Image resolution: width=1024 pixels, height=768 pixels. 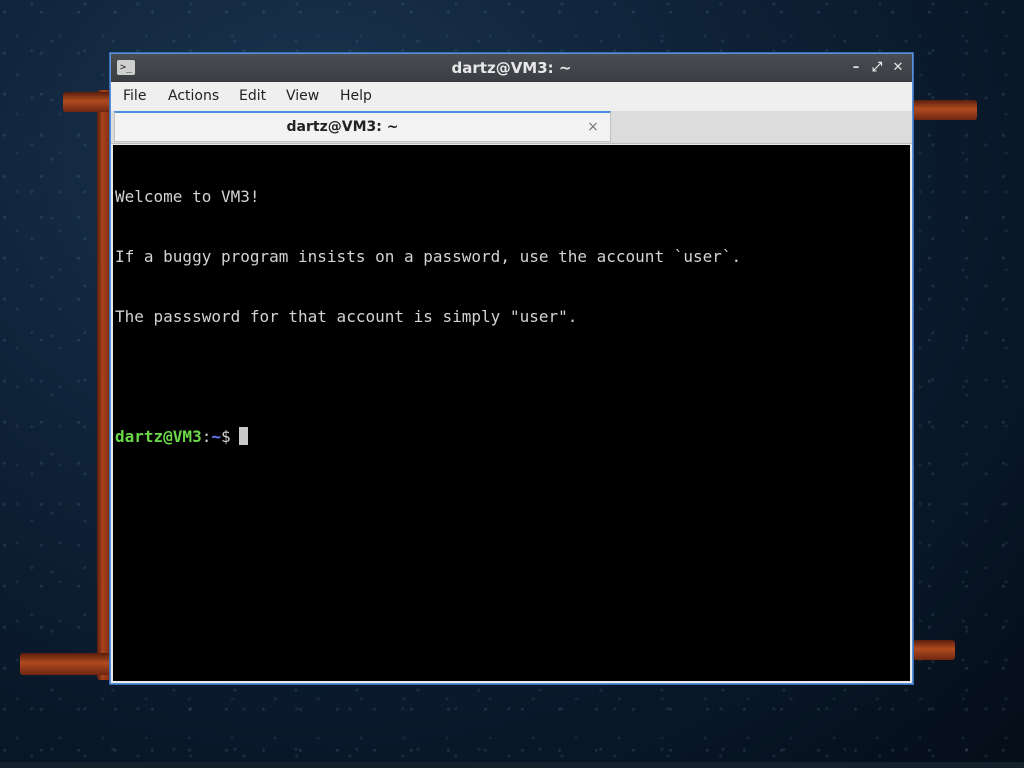 I want to click on prompt-user-host: dartz@VM3, so click(x=158, y=436).